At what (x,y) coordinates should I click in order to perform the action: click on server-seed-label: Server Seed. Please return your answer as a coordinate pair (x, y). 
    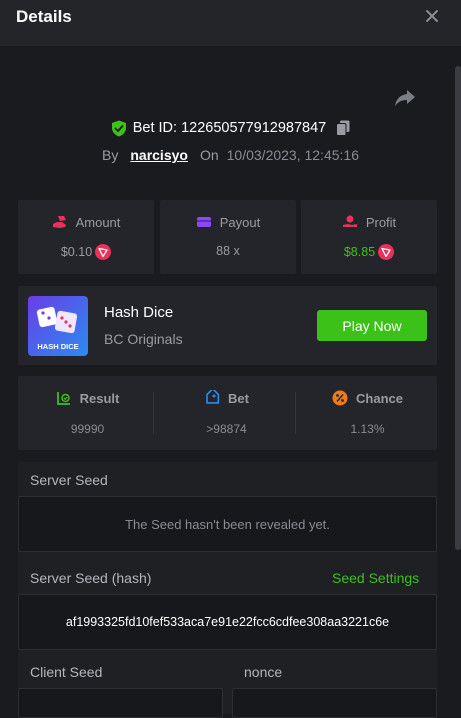
    Looking at the image, I should click on (69, 480).